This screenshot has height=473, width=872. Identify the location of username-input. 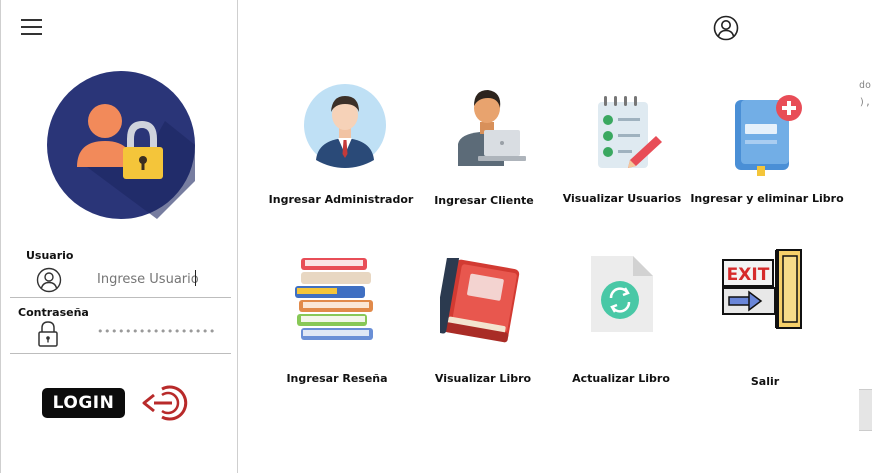
(164, 279).